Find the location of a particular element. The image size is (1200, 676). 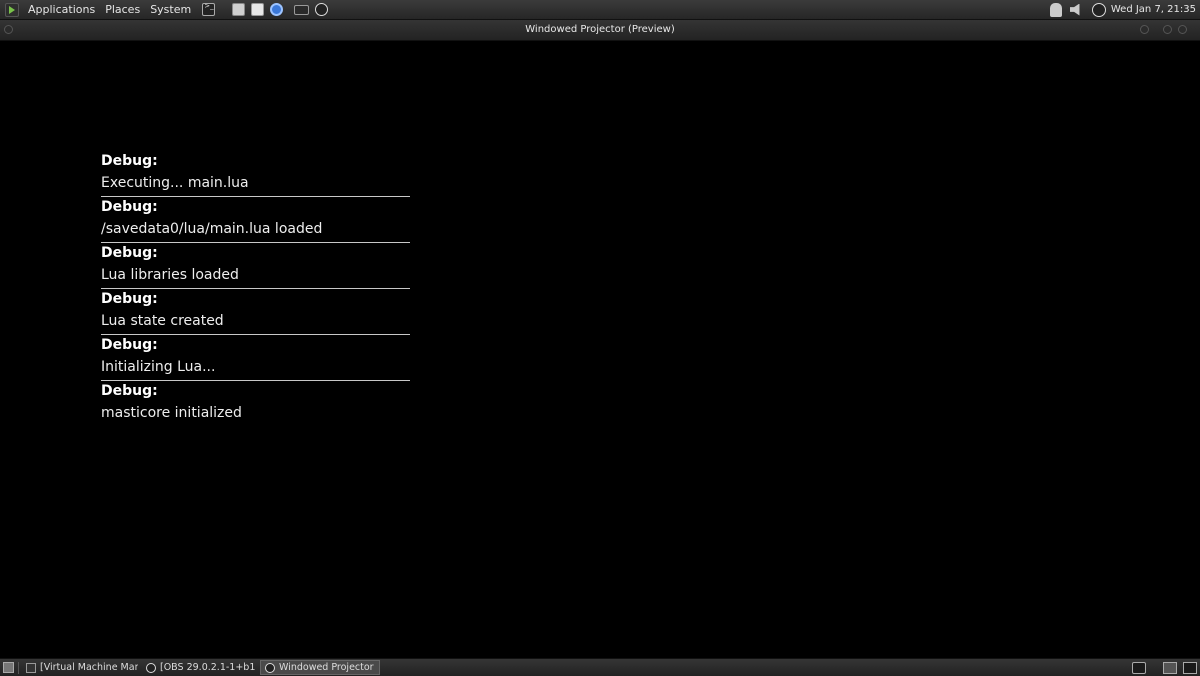

volume-icon is located at coordinates (1074, 9).